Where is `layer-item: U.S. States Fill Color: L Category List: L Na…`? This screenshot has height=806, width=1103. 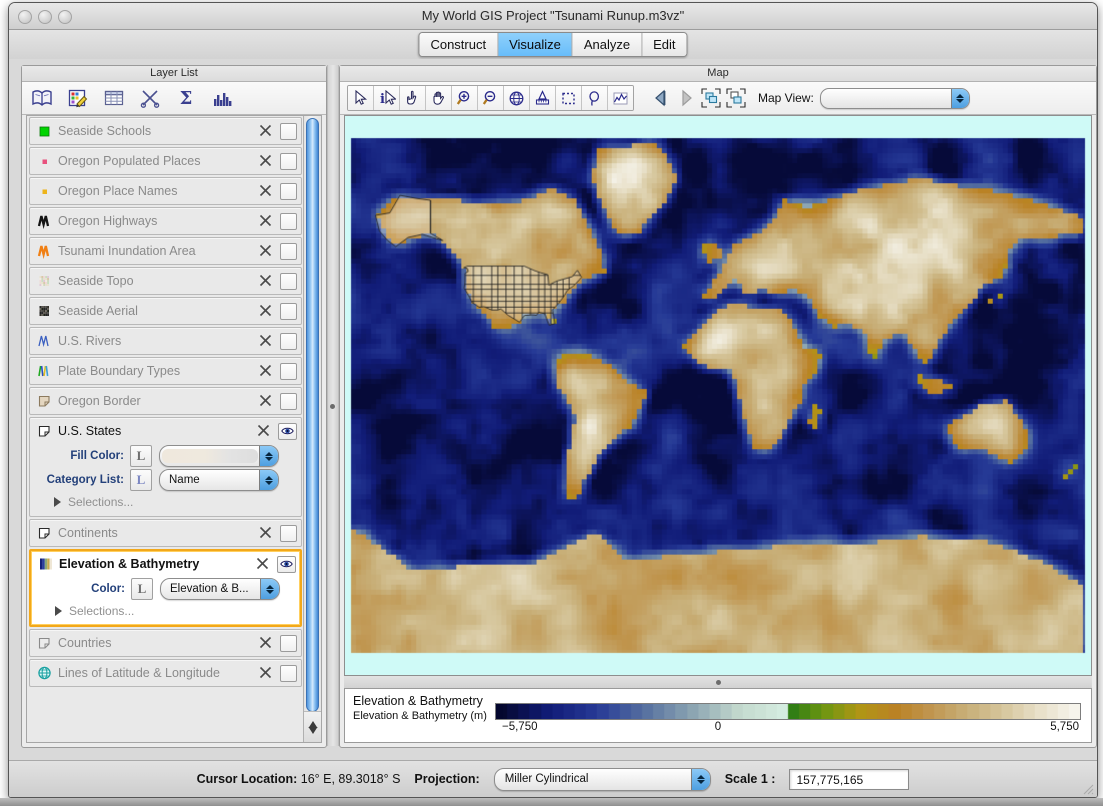 layer-item: U.S. States Fill Color: L Category List: L Na… is located at coordinates (165, 467).